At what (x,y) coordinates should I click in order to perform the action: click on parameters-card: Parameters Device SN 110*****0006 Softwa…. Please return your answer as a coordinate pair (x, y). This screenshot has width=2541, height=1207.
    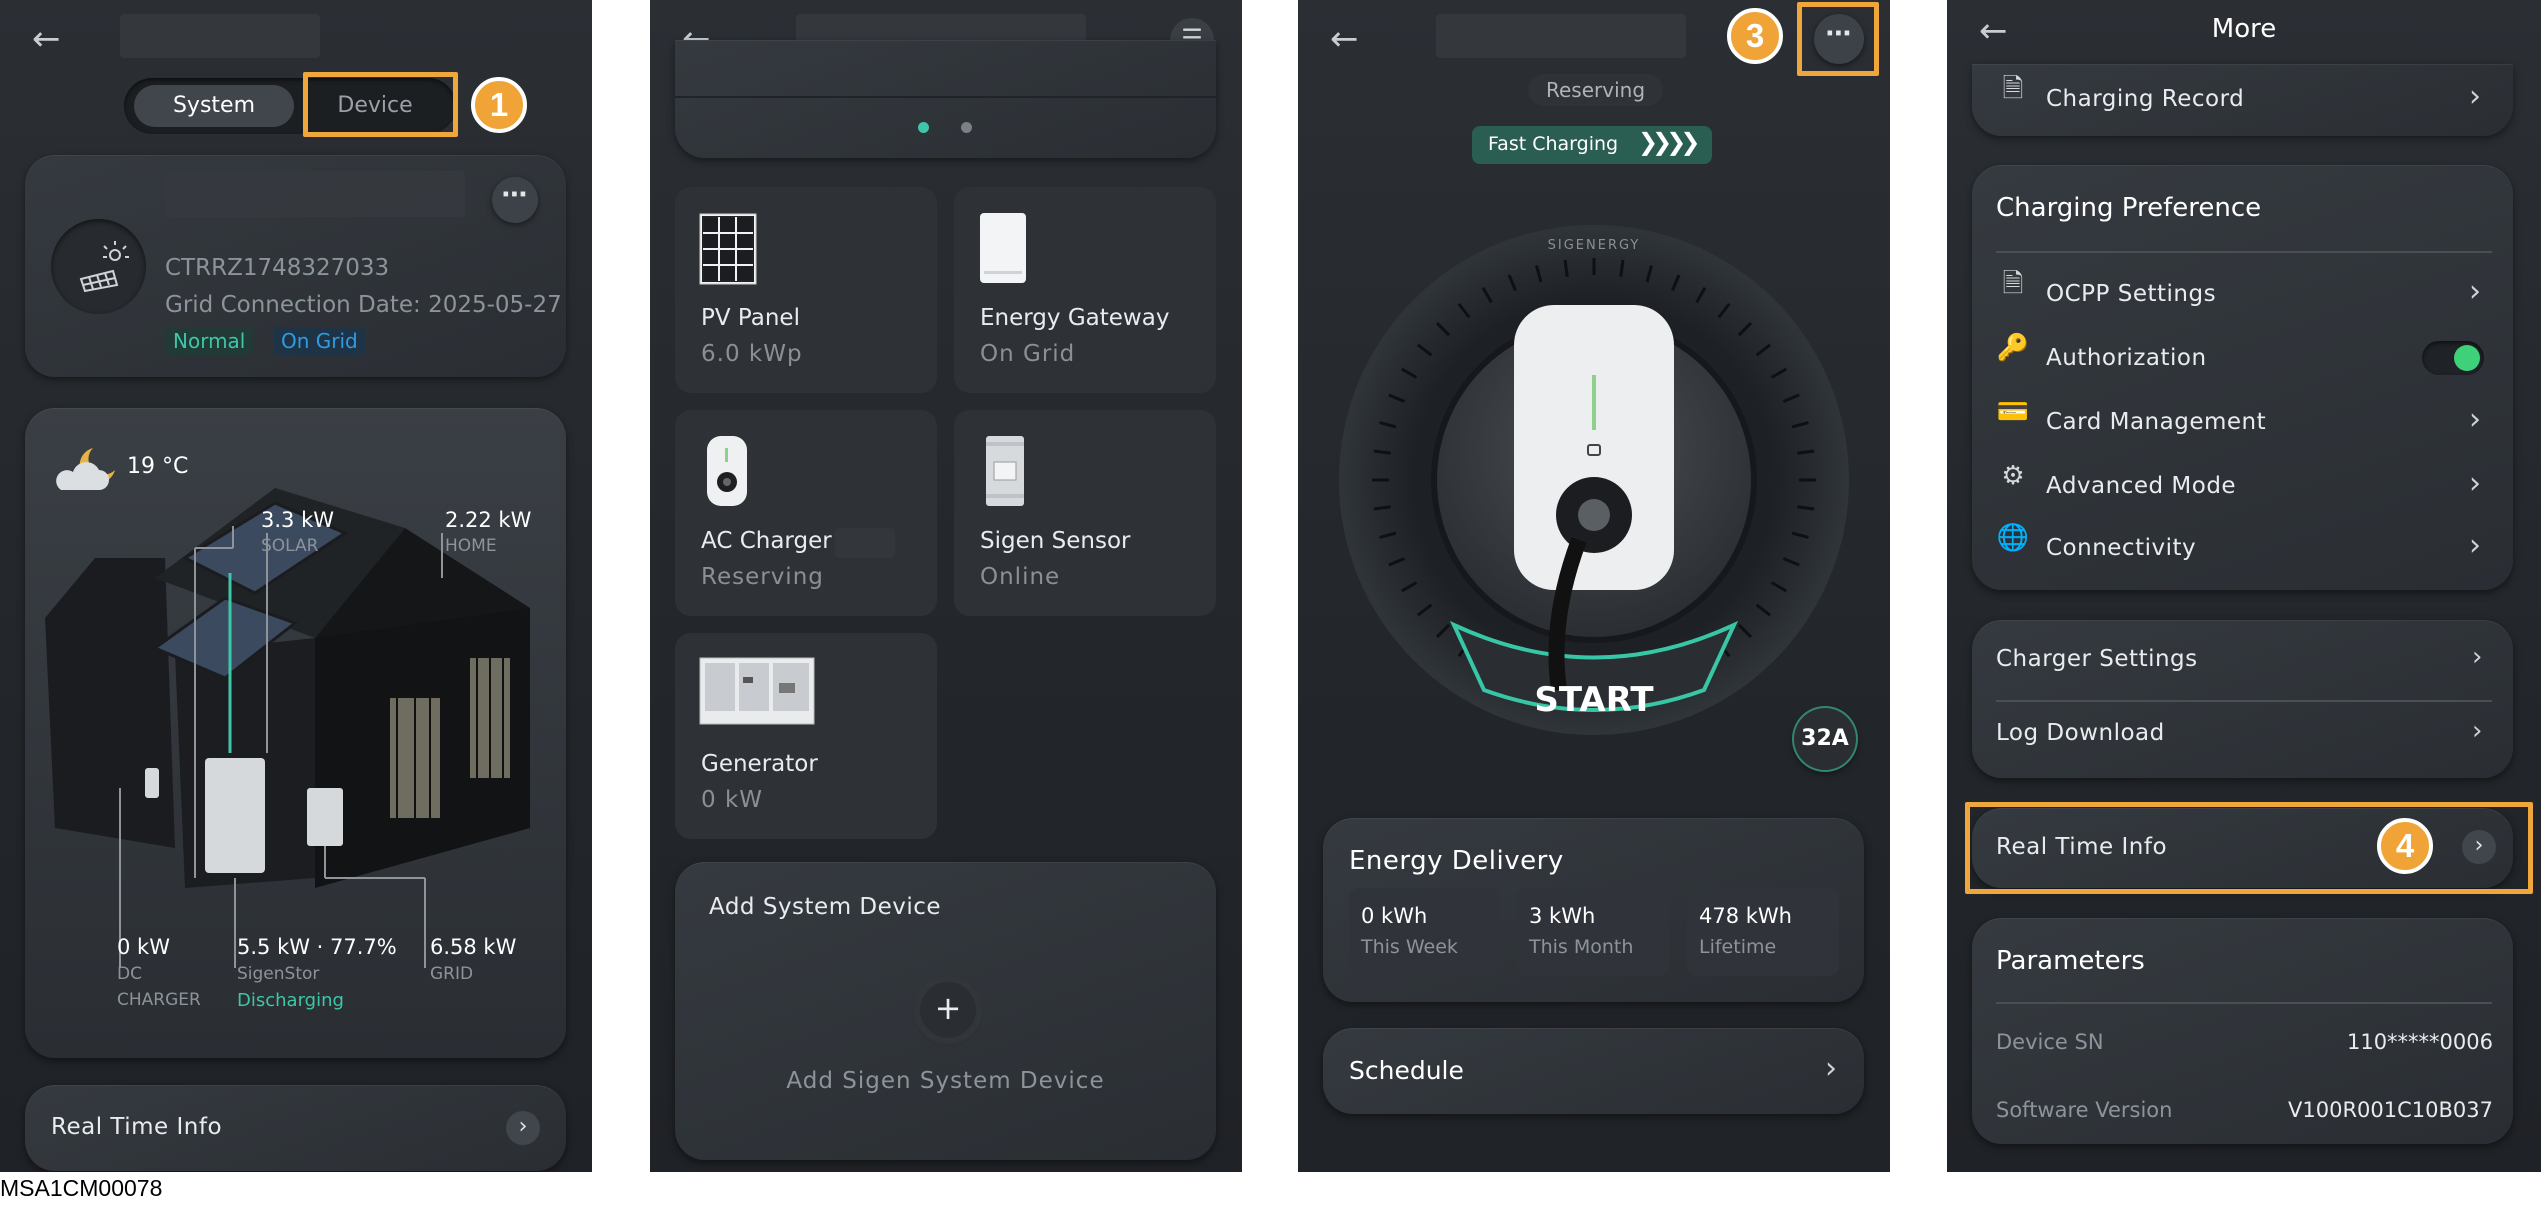
    Looking at the image, I should click on (2242, 1031).